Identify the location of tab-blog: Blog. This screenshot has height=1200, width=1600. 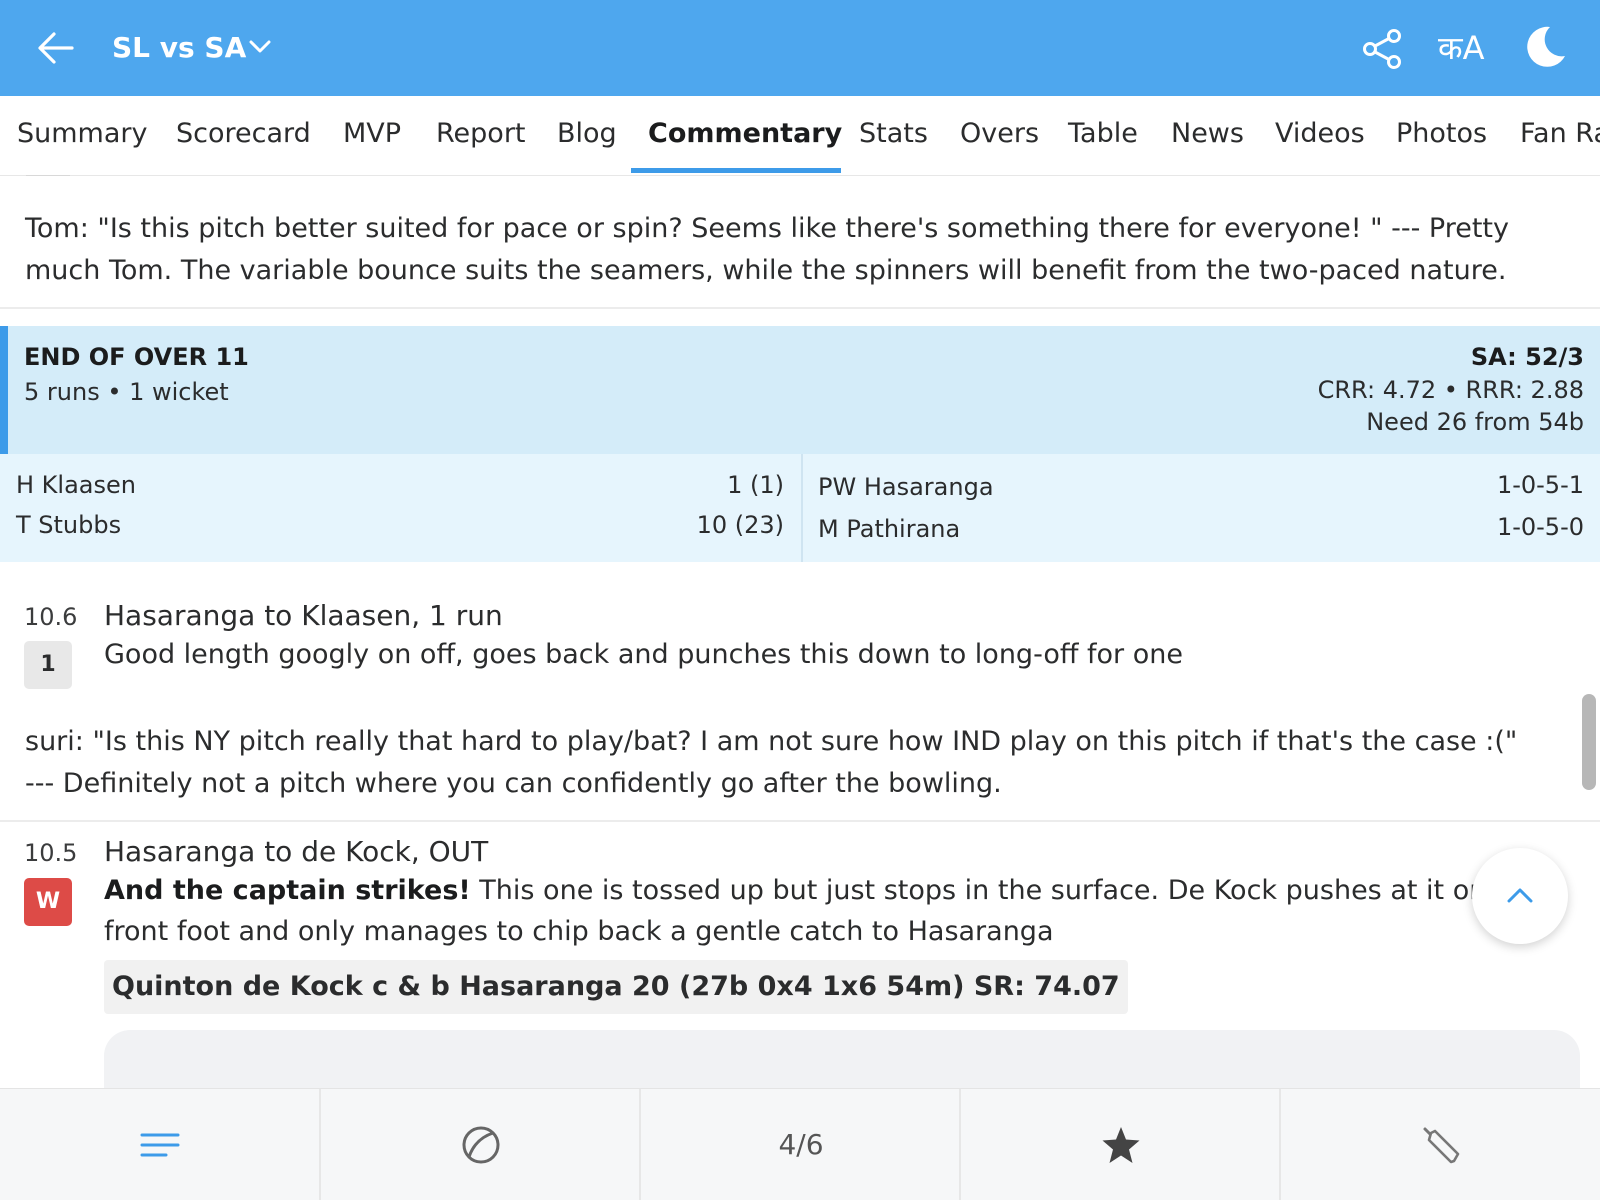
(587, 134).